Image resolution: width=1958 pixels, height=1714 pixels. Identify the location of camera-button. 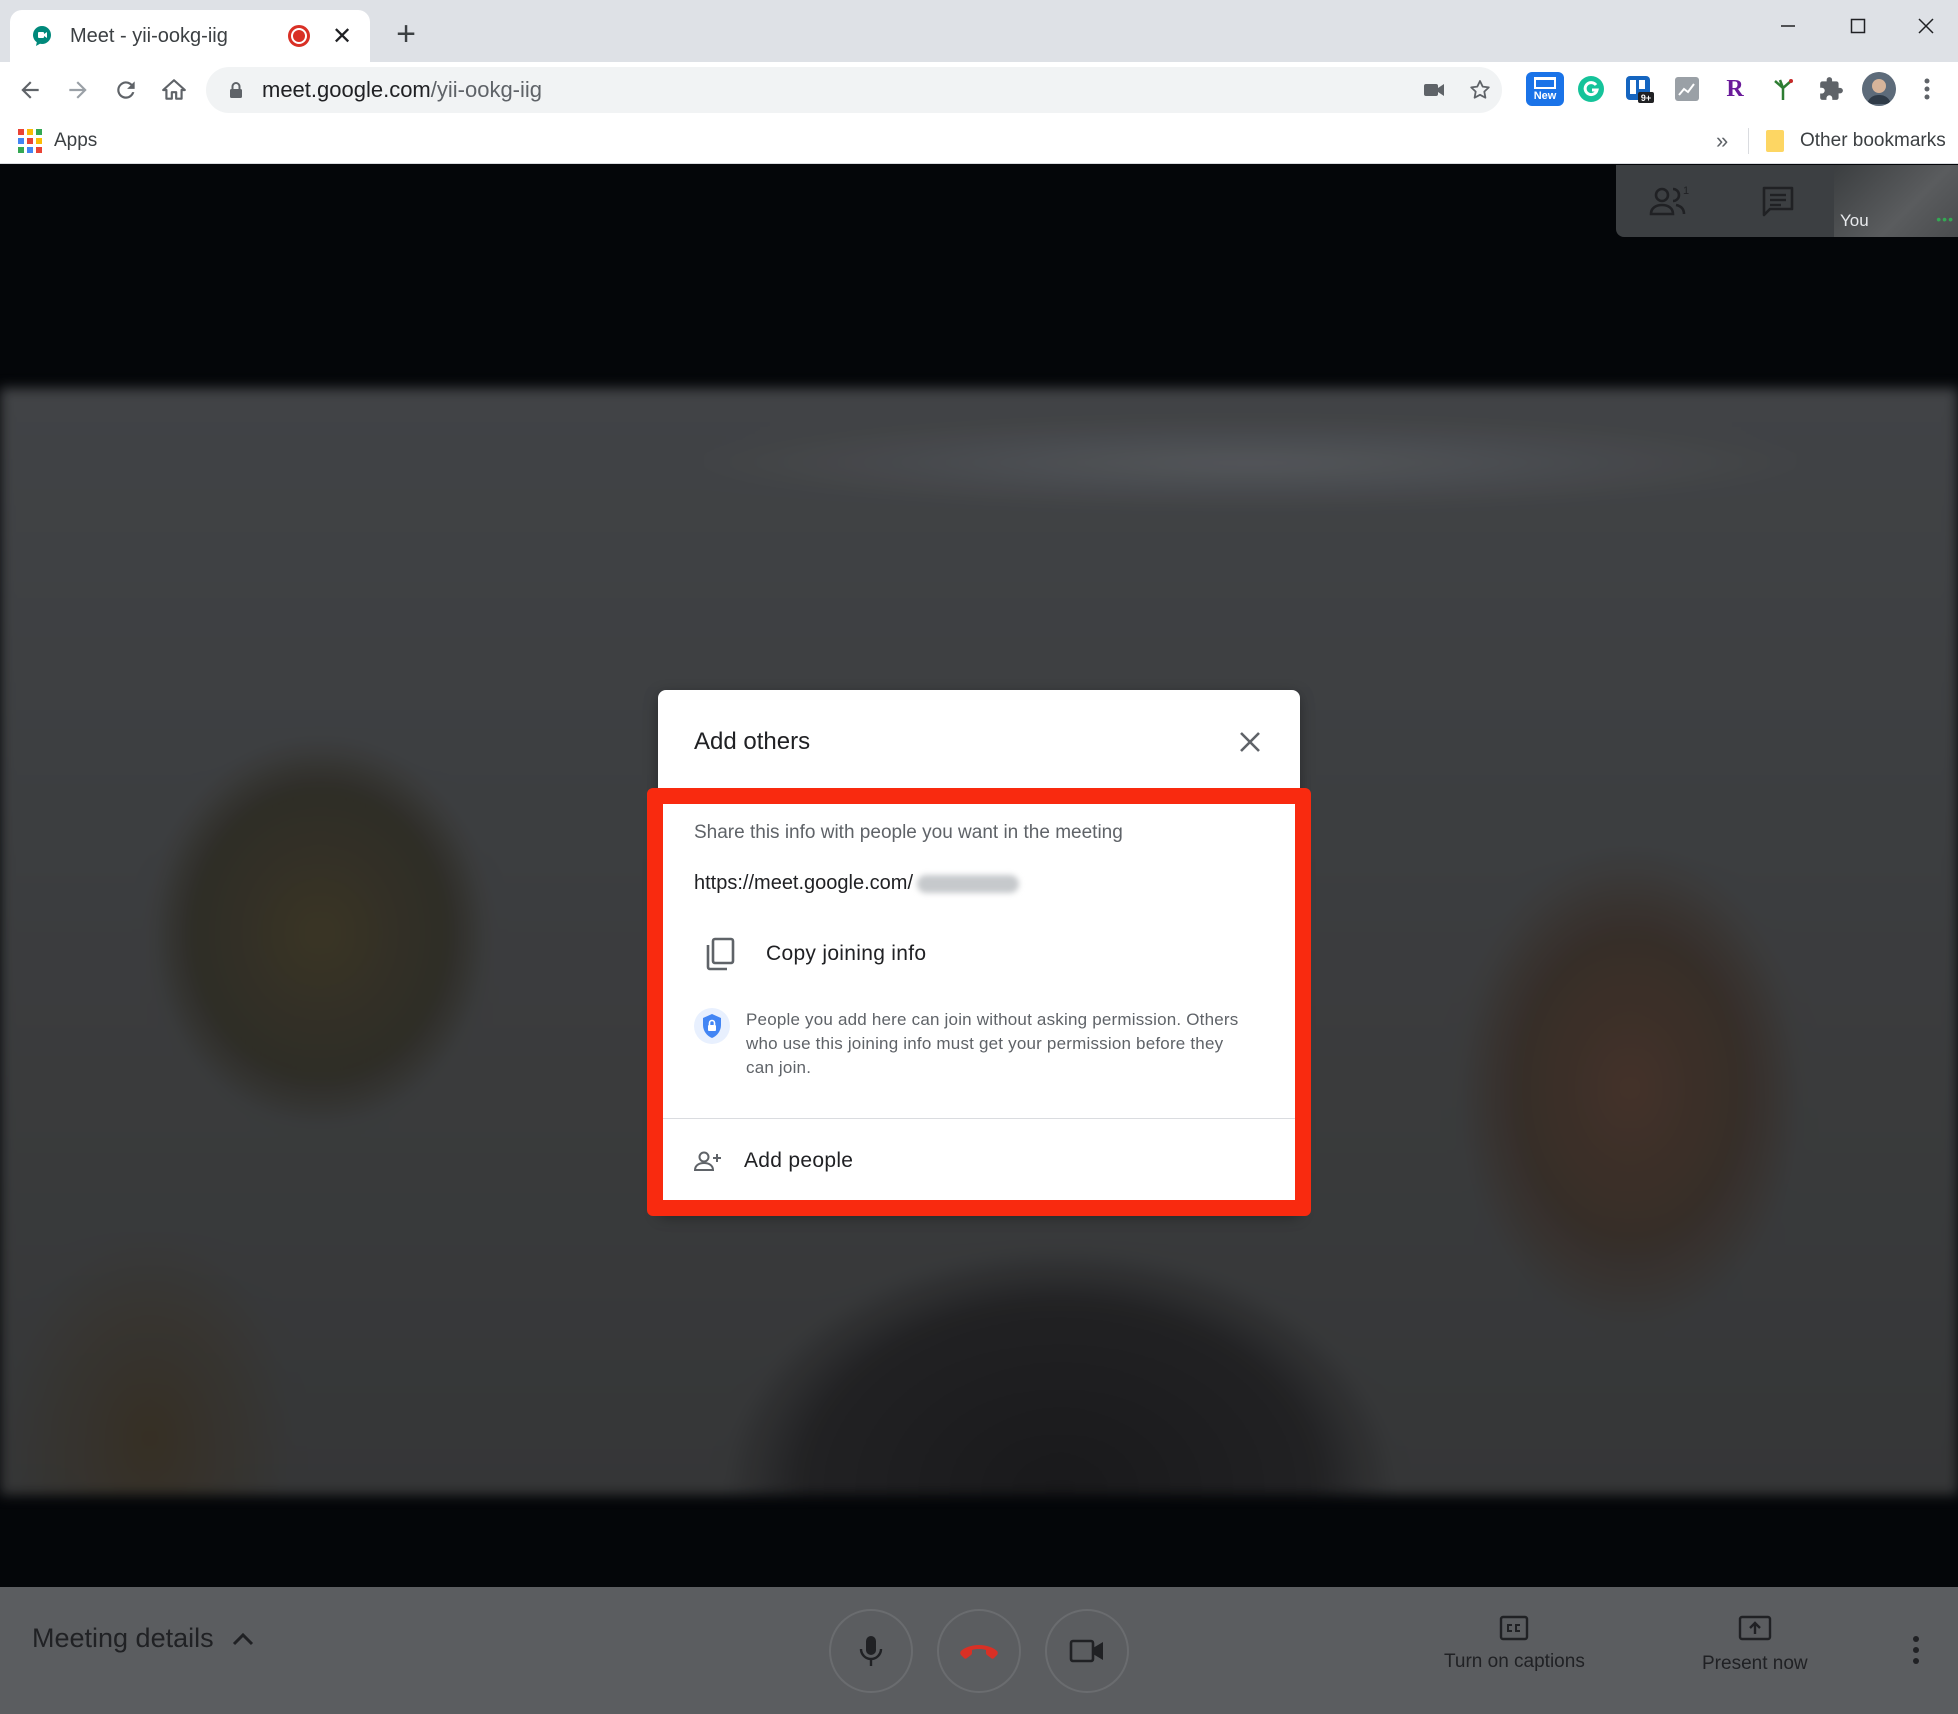
(1087, 1651).